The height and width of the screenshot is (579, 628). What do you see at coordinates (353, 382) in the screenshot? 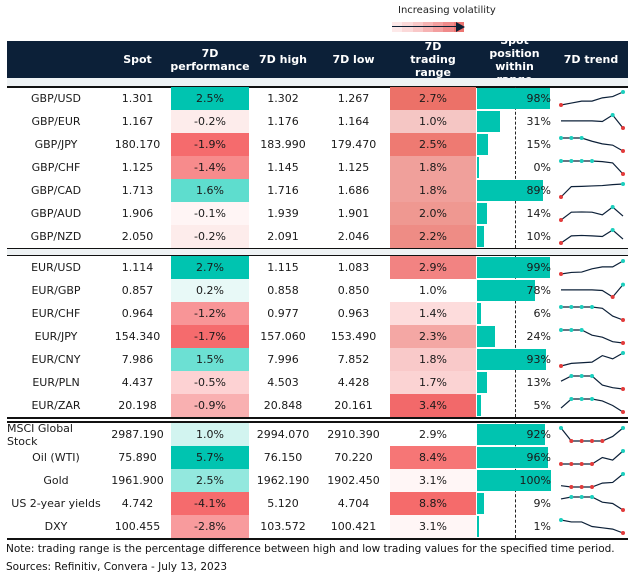
I see `low-cell-value: 4.428` at bounding box center [353, 382].